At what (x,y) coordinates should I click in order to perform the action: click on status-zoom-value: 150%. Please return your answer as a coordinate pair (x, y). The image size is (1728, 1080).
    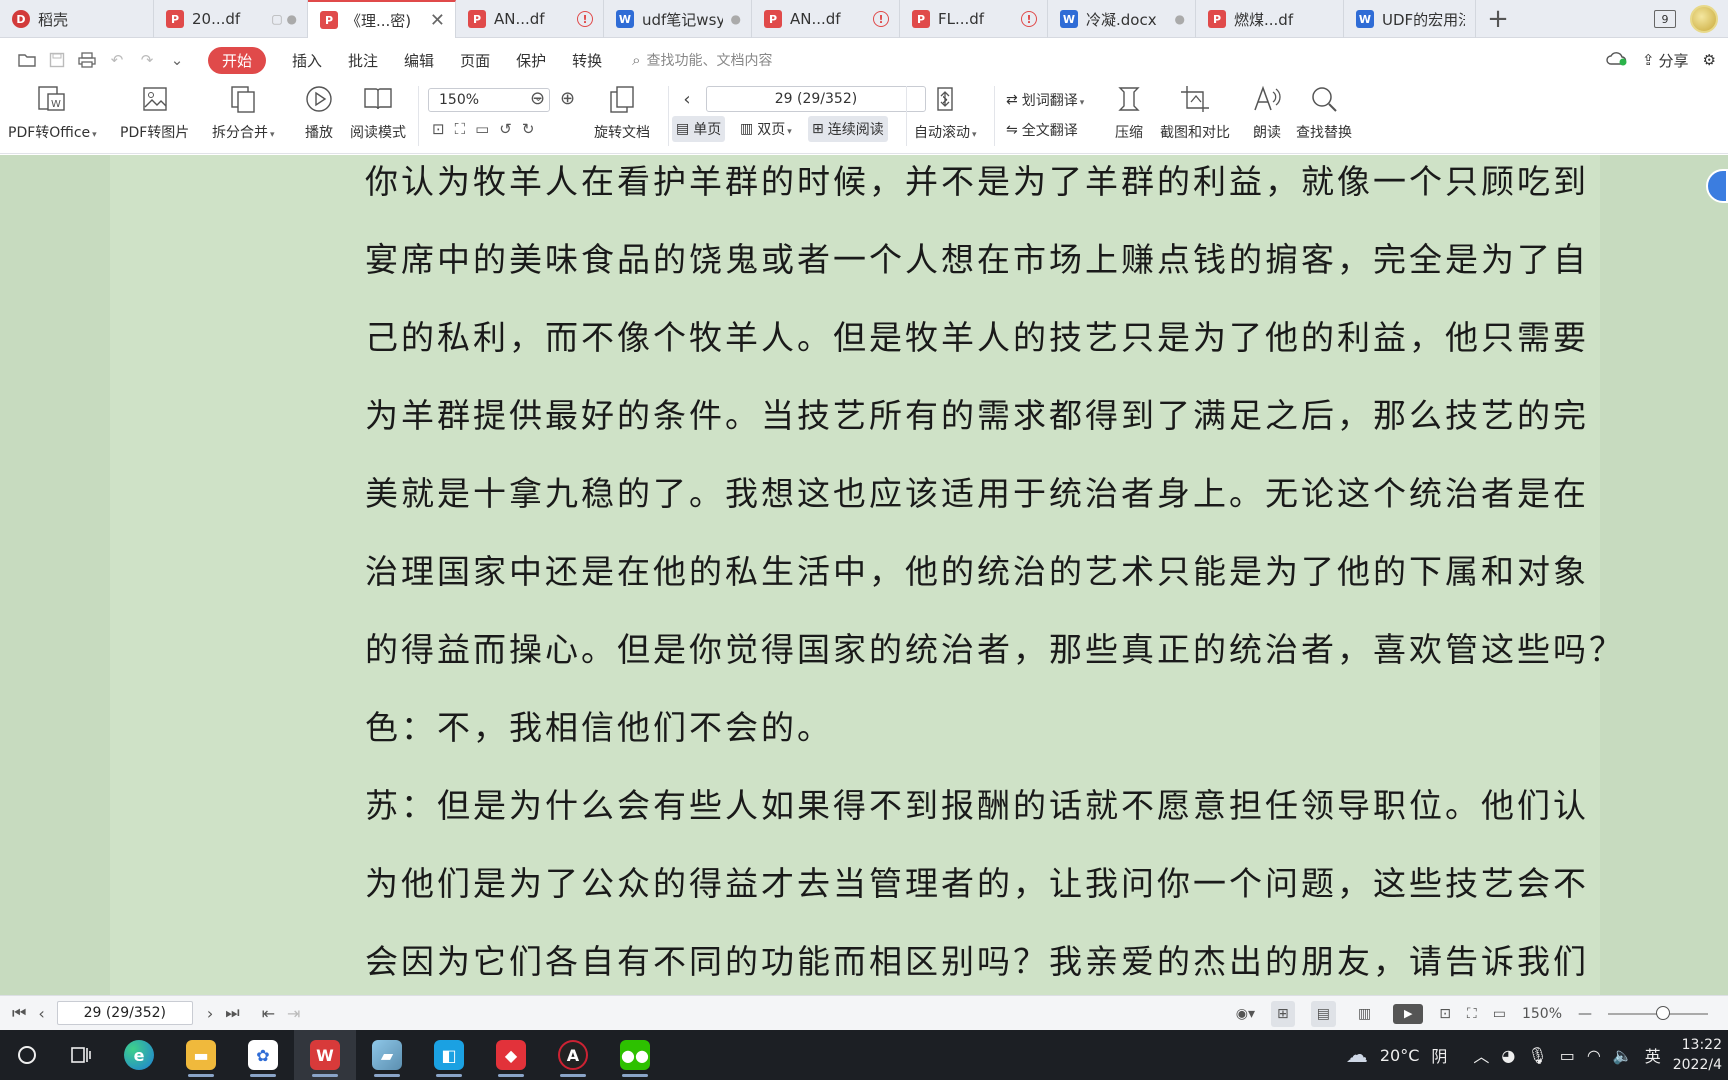
    Looking at the image, I should click on (1542, 1014).